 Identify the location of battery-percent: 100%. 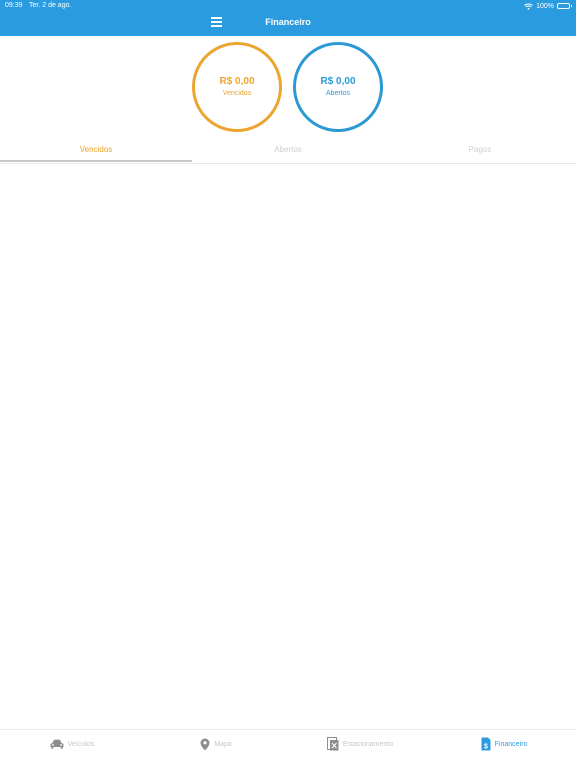
(545, 6).